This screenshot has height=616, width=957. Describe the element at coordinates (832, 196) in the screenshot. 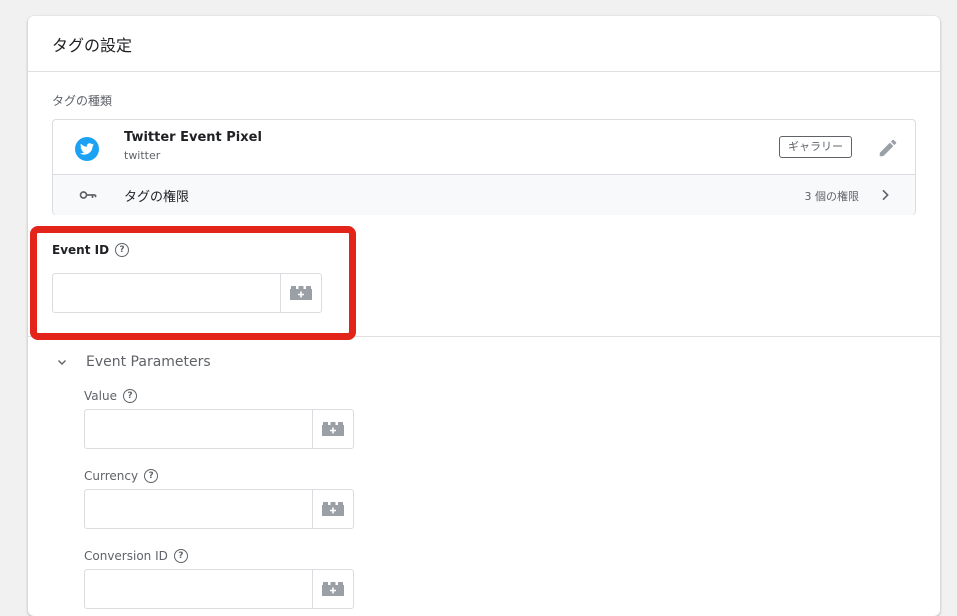

I see `permissions-count: 3 個の権限` at that location.